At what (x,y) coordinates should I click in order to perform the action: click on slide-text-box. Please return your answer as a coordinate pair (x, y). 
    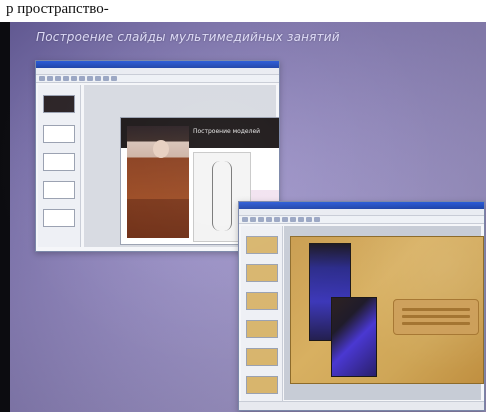
    Looking at the image, I should click on (436, 317).